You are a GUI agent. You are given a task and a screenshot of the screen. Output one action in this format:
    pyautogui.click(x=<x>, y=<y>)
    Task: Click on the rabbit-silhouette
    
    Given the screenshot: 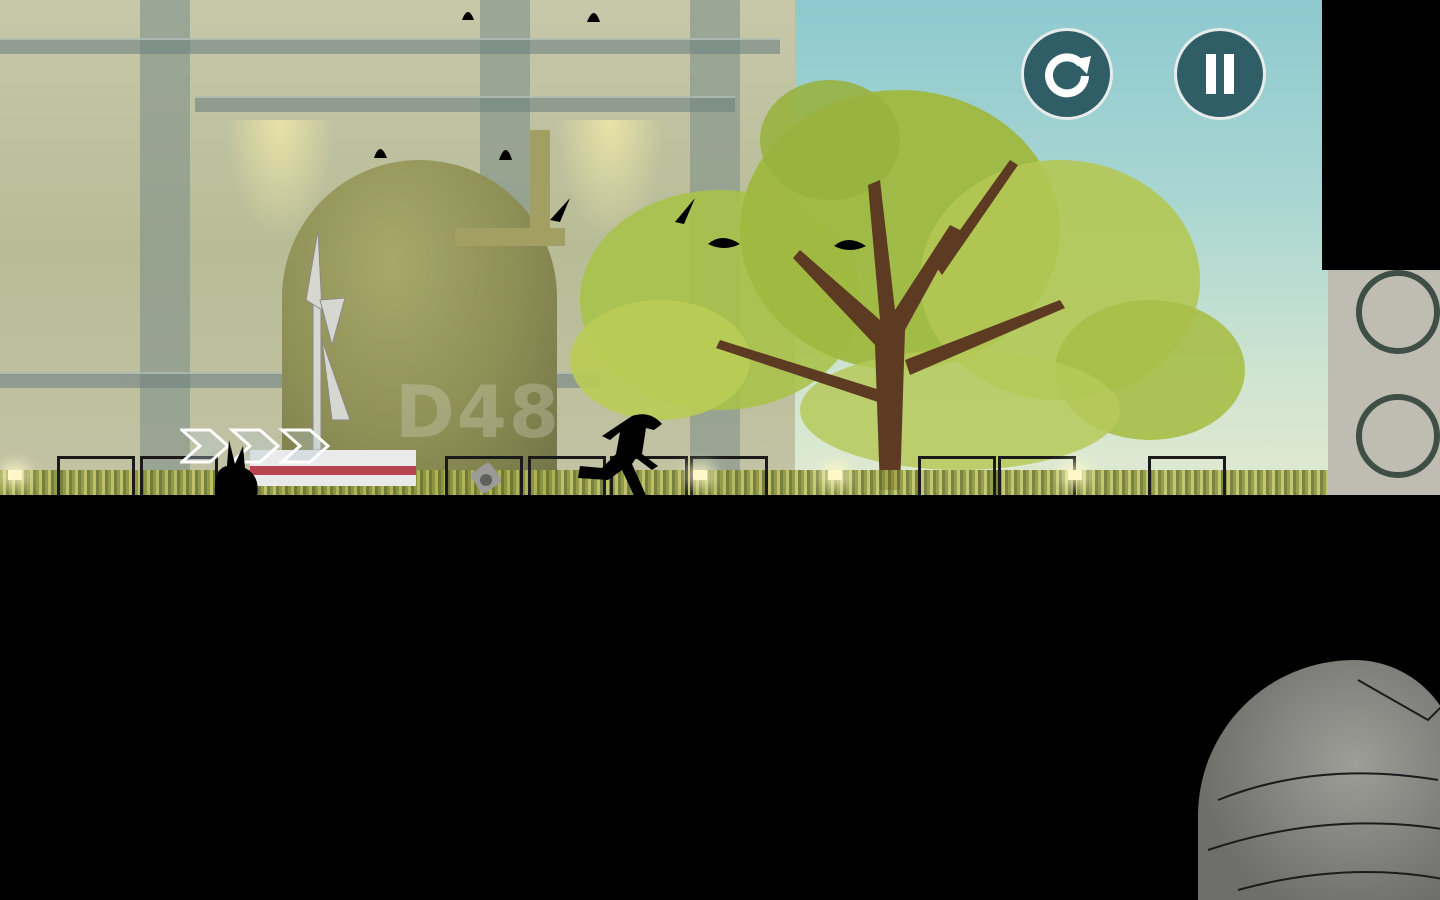 What is the action you would take?
    pyautogui.click(x=236, y=469)
    